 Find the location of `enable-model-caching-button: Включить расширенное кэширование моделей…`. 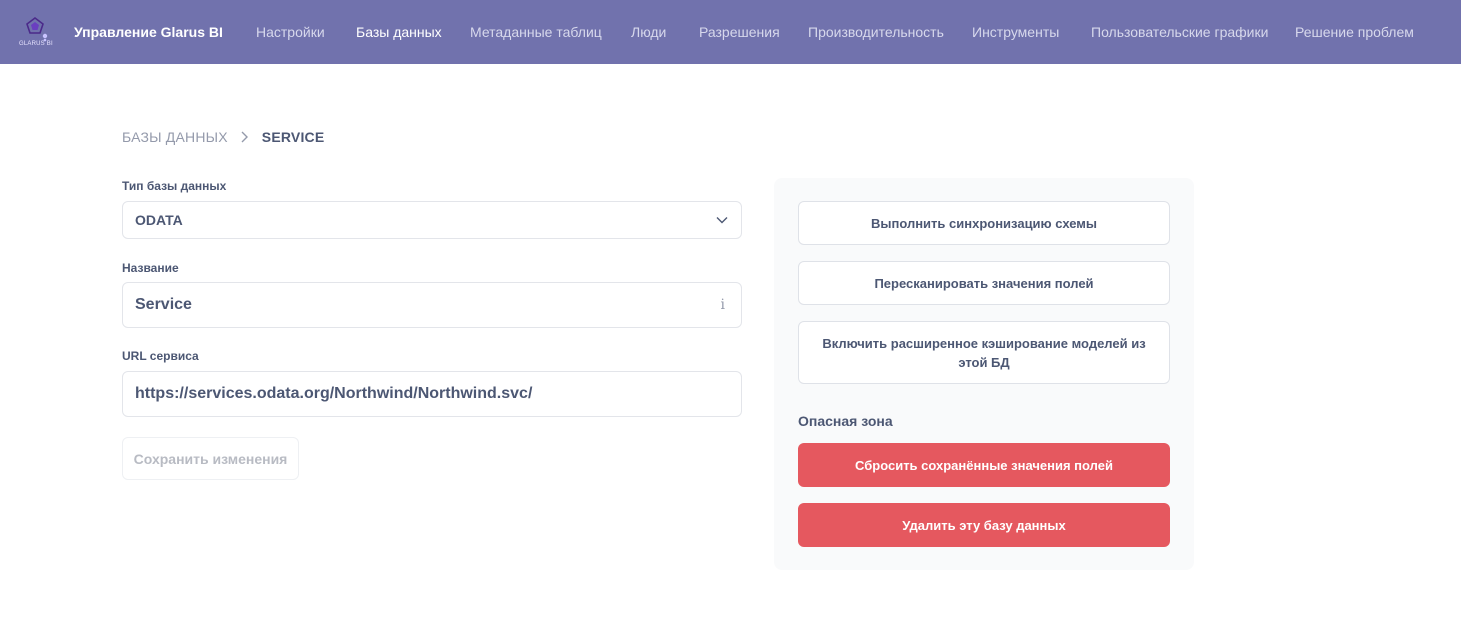

enable-model-caching-button: Включить расширенное кэширование моделей… is located at coordinates (984, 352).